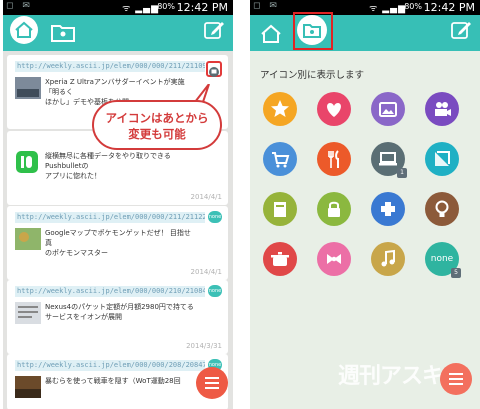  Describe the element at coordinates (157, 118) in the screenshot. I see `annotation-line: アイコンはあとから` at that location.